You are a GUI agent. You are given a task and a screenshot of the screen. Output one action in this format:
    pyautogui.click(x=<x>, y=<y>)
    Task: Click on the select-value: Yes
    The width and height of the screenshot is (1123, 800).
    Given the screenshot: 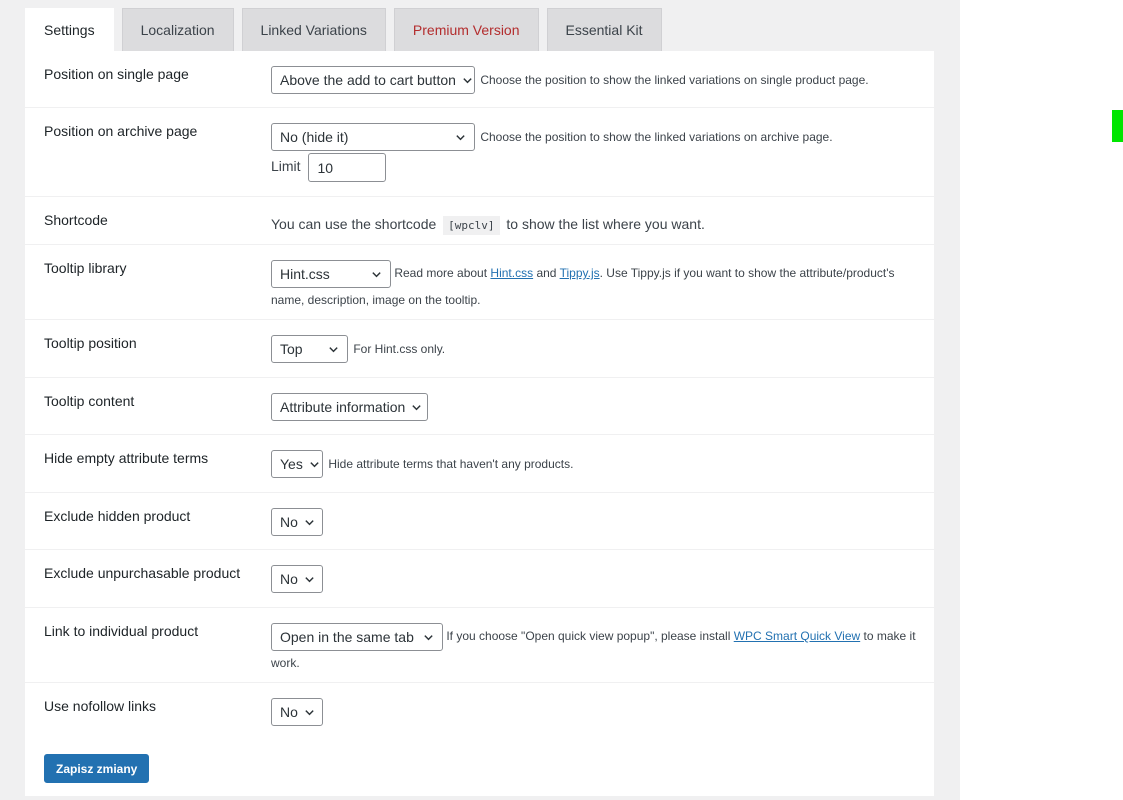 What is the action you would take?
    pyautogui.click(x=291, y=464)
    